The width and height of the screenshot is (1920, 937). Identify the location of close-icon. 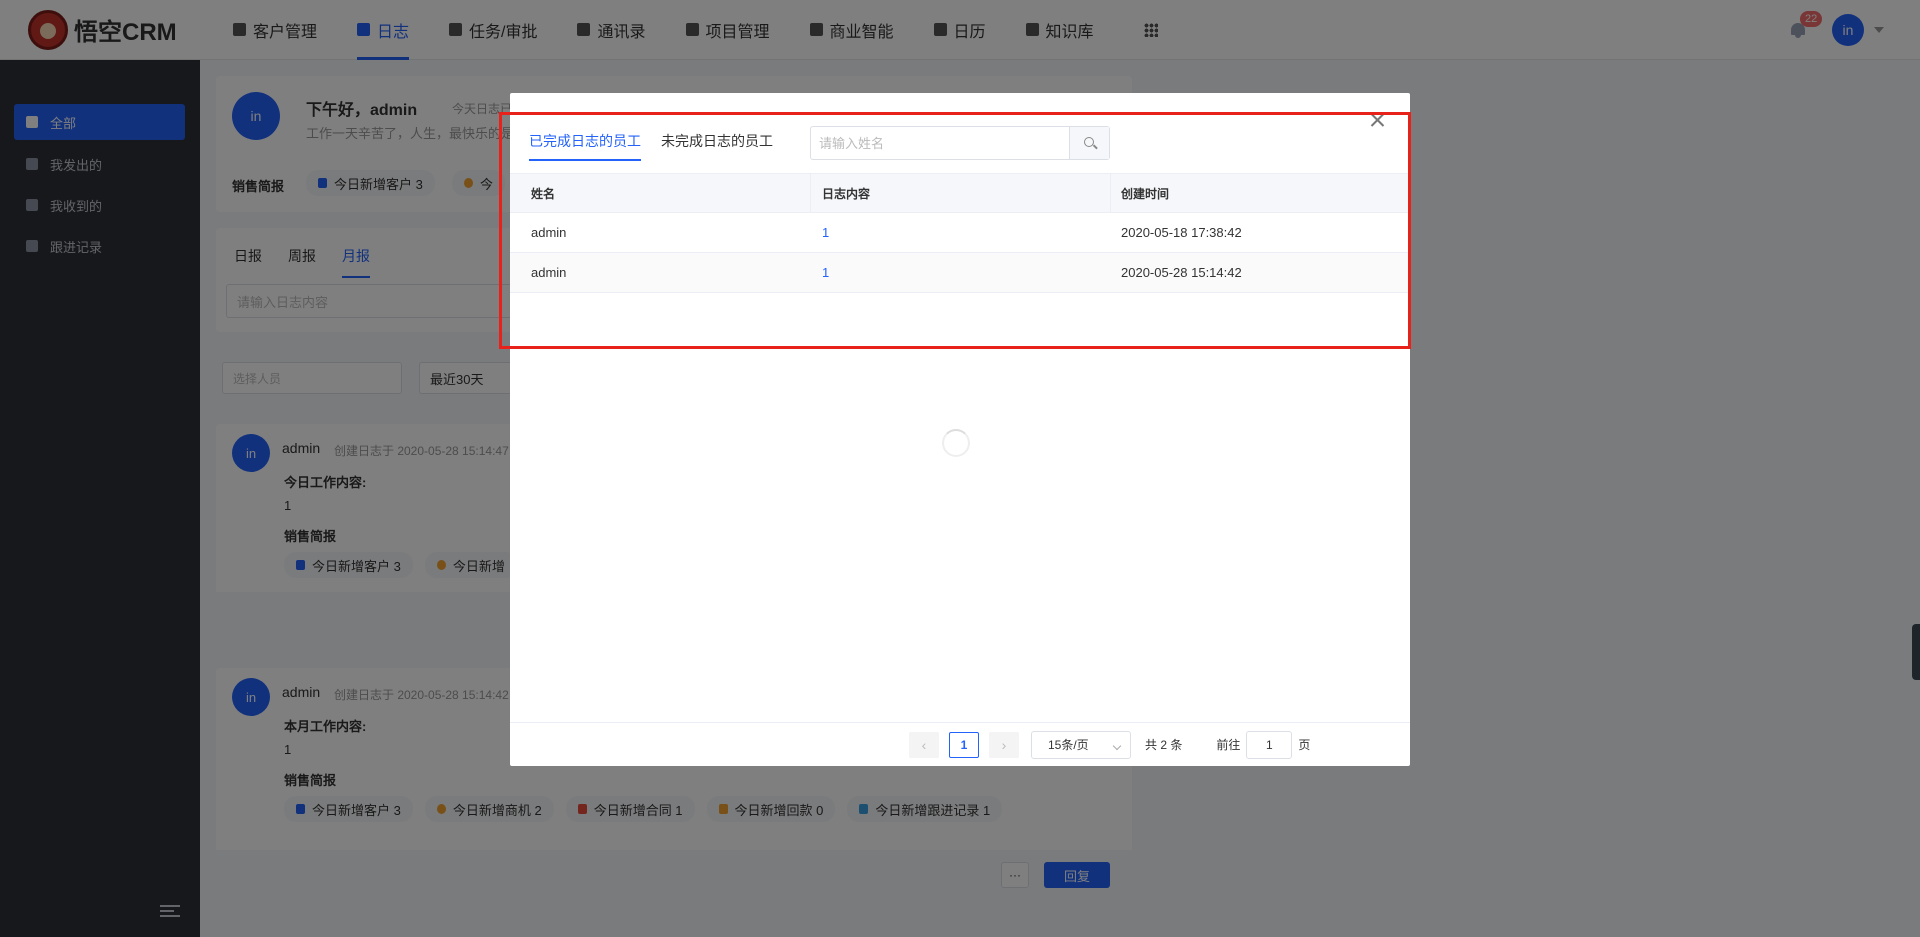
(1377, 120).